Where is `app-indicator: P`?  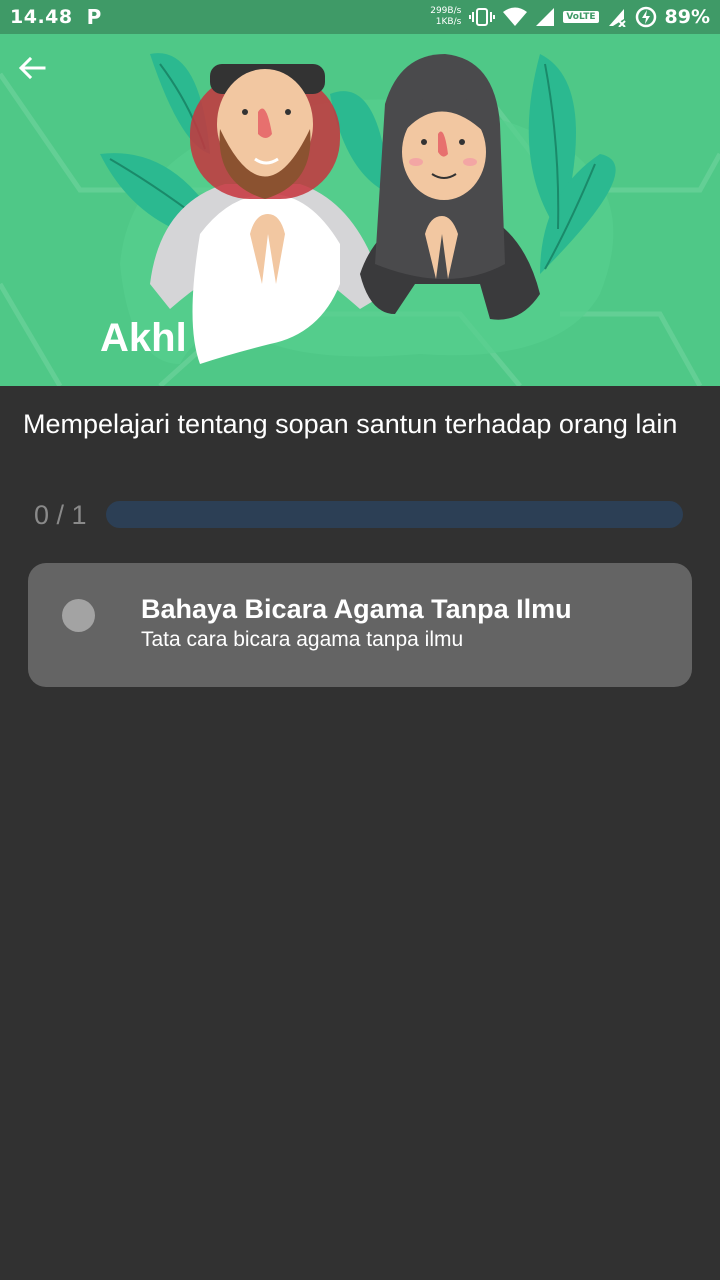 app-indicator: P is located at coordinates (94, 17).